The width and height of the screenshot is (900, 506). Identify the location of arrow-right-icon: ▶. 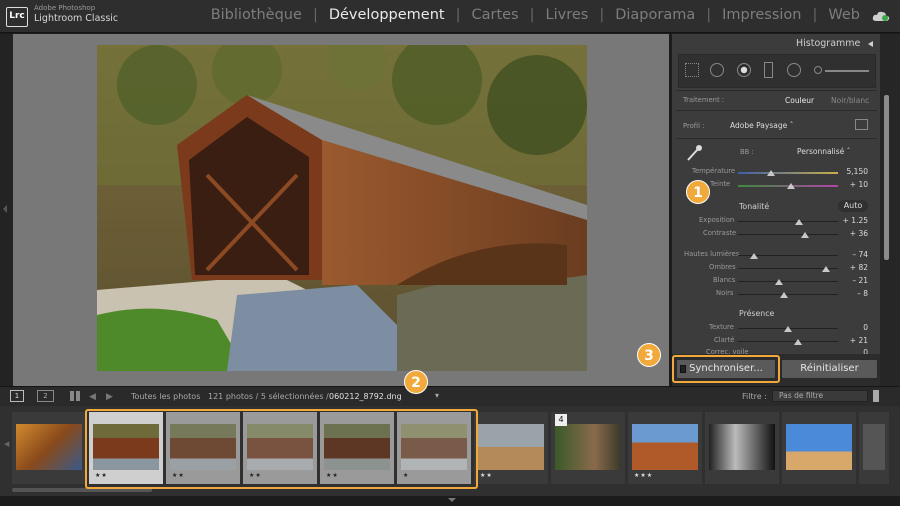
(109, 397).